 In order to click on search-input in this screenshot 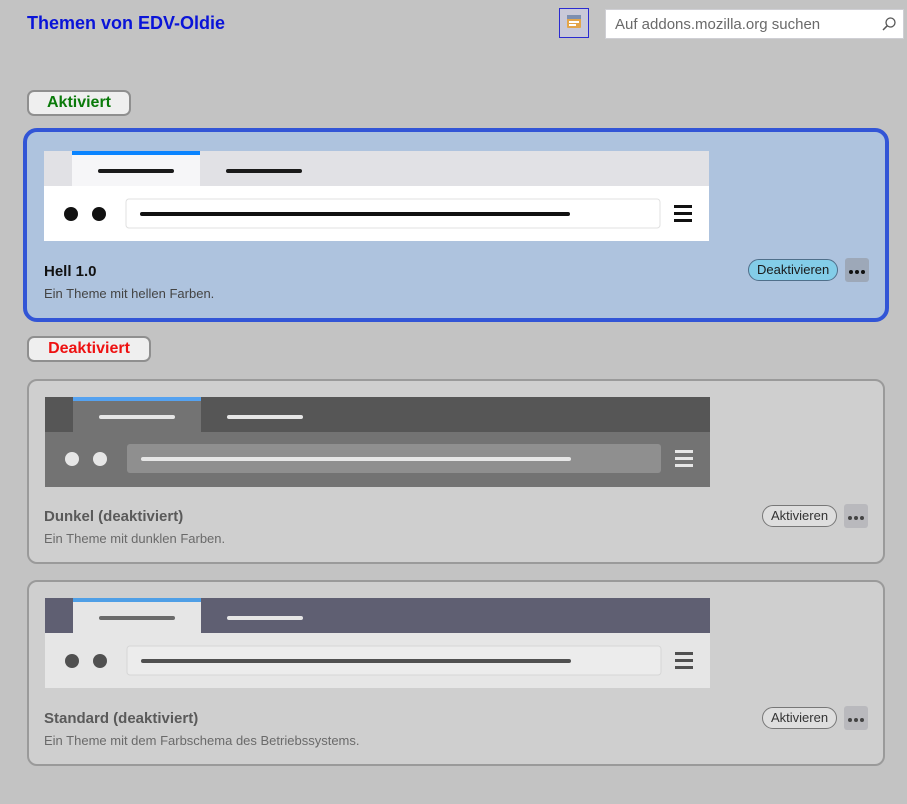, I will do `click(745, 24)`.